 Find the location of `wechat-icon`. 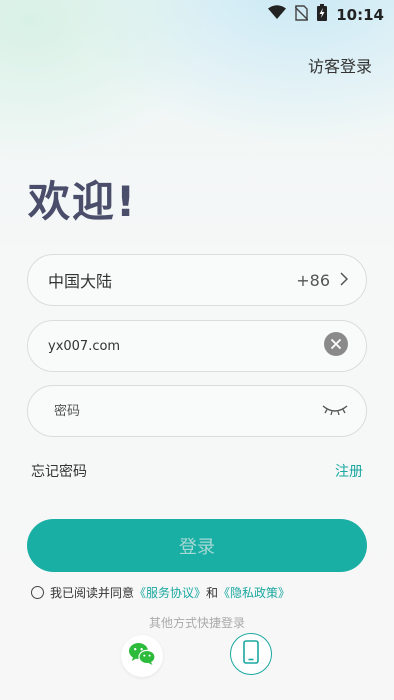

wechat-icon is located at coordinates (142, 656).